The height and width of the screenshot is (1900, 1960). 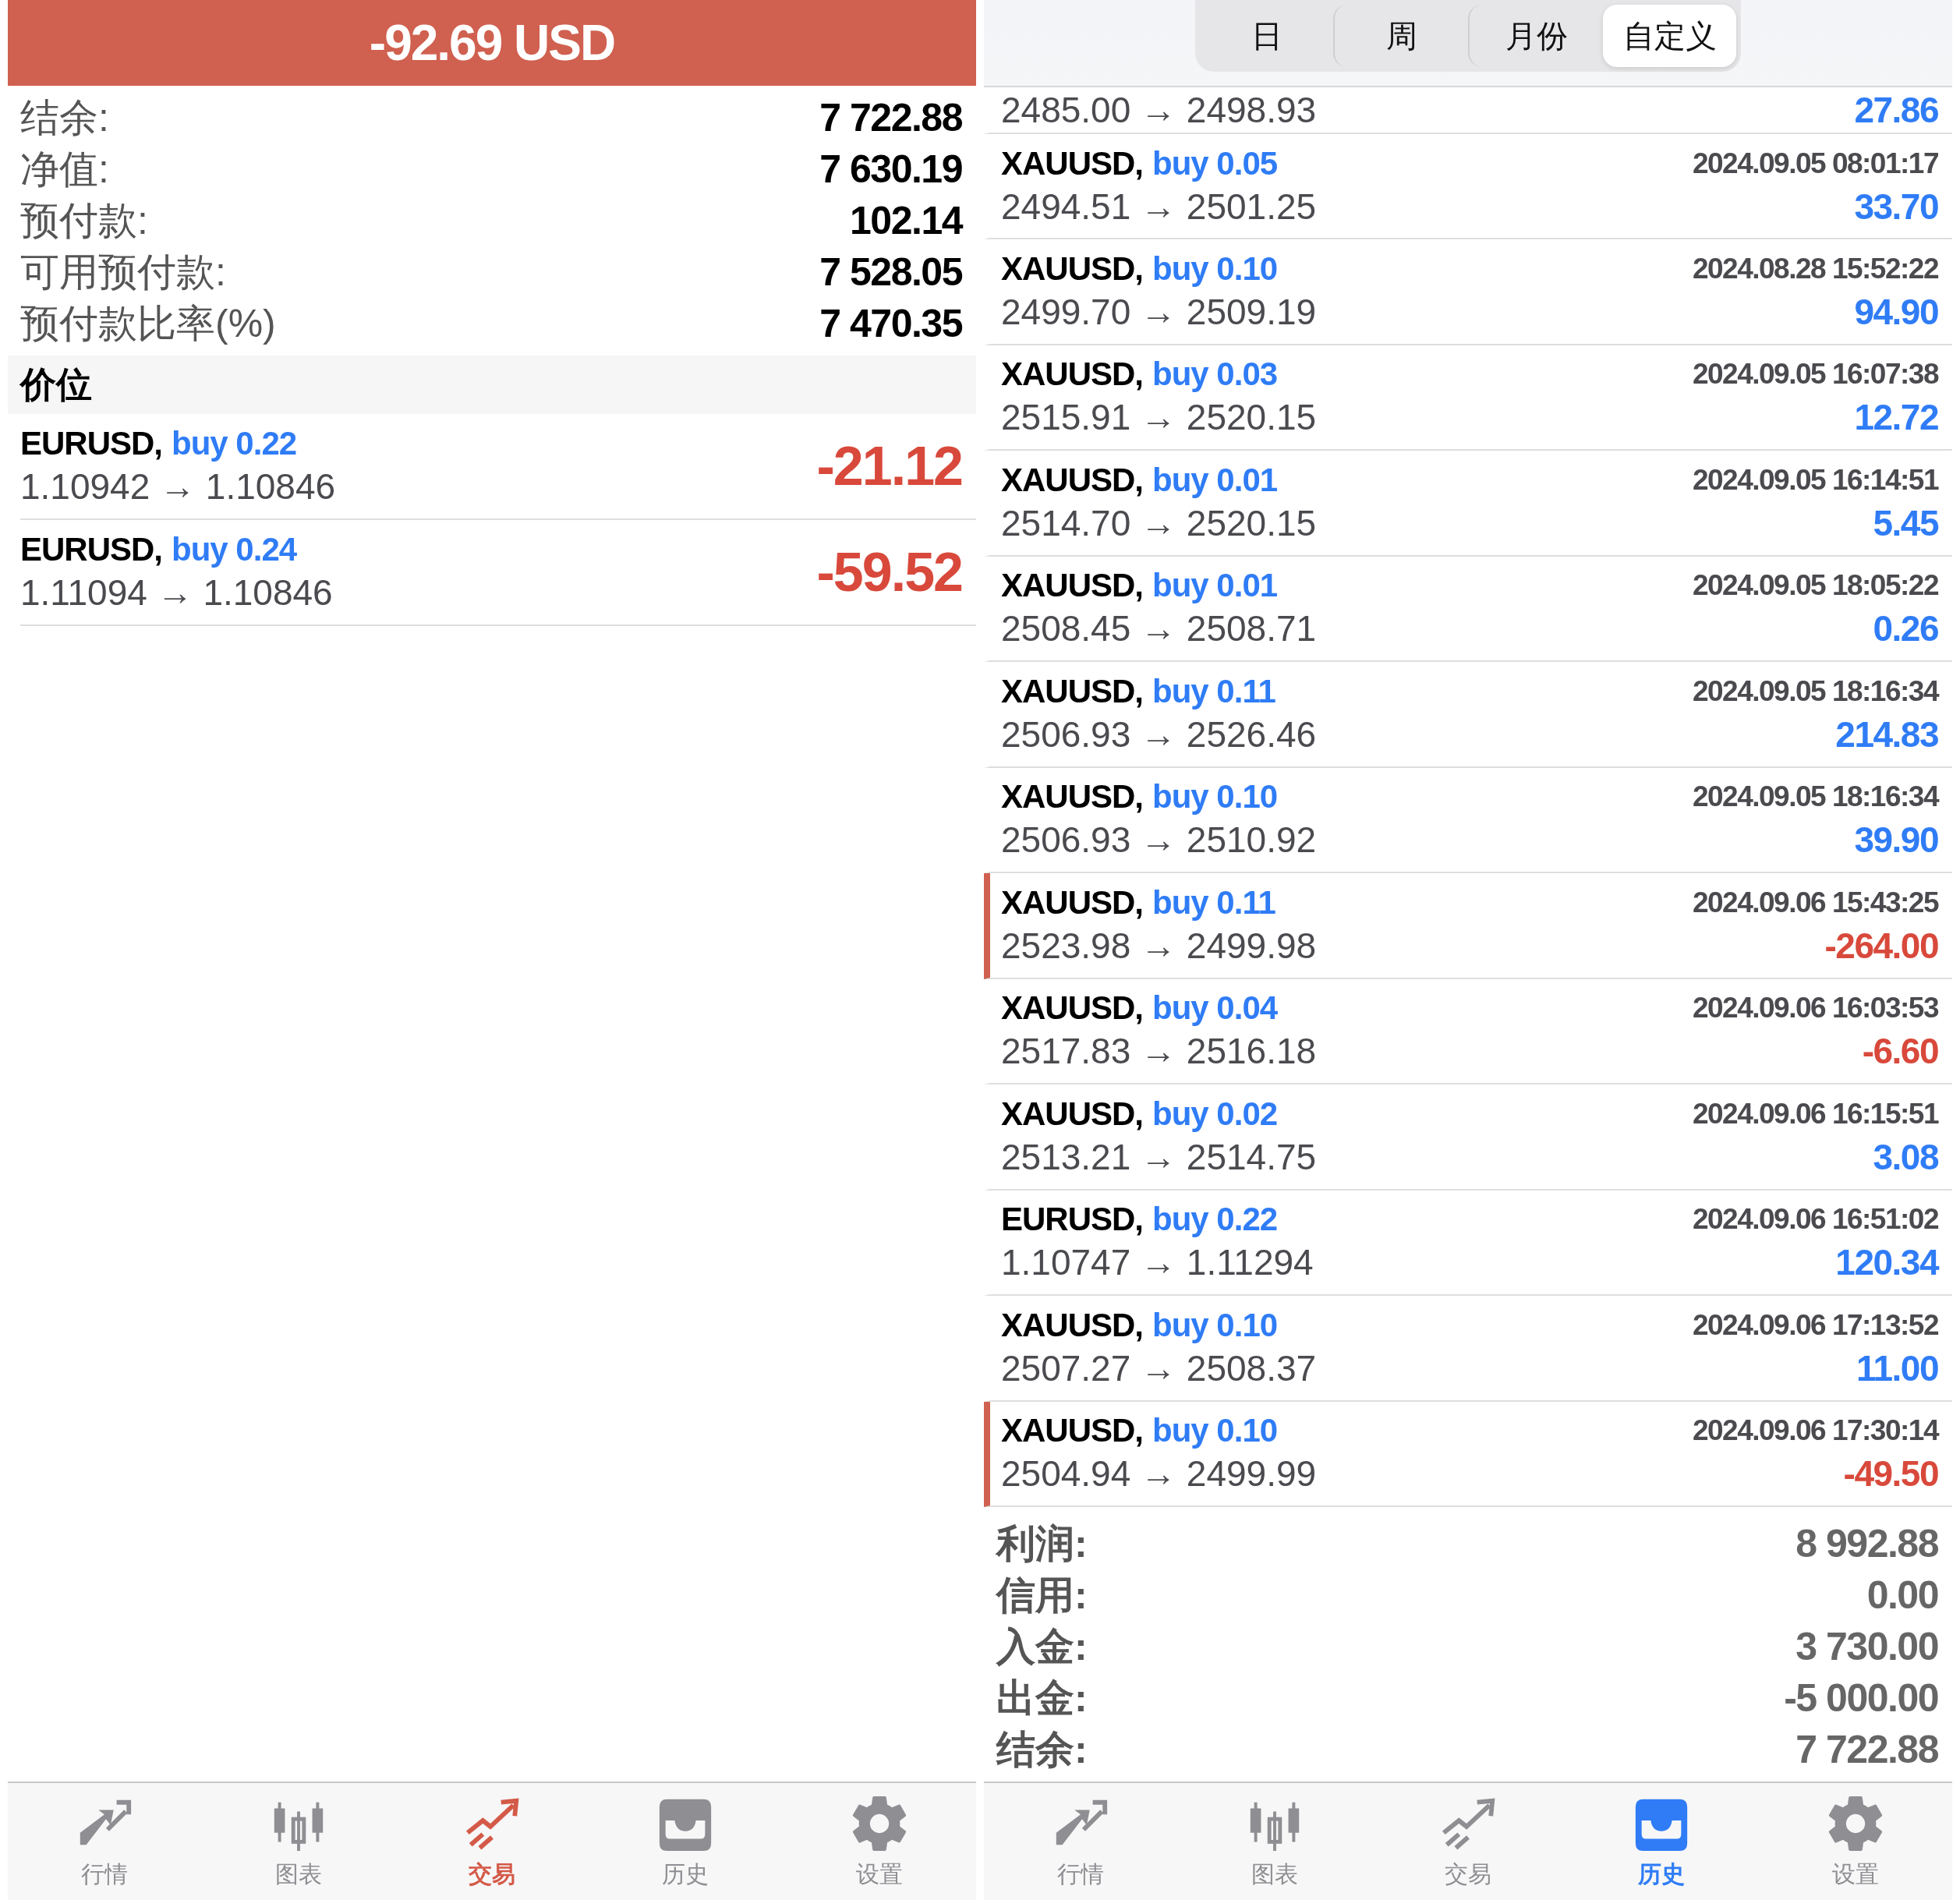 I want to click on profit-text: 39.90, so click(x=1896, y=840).